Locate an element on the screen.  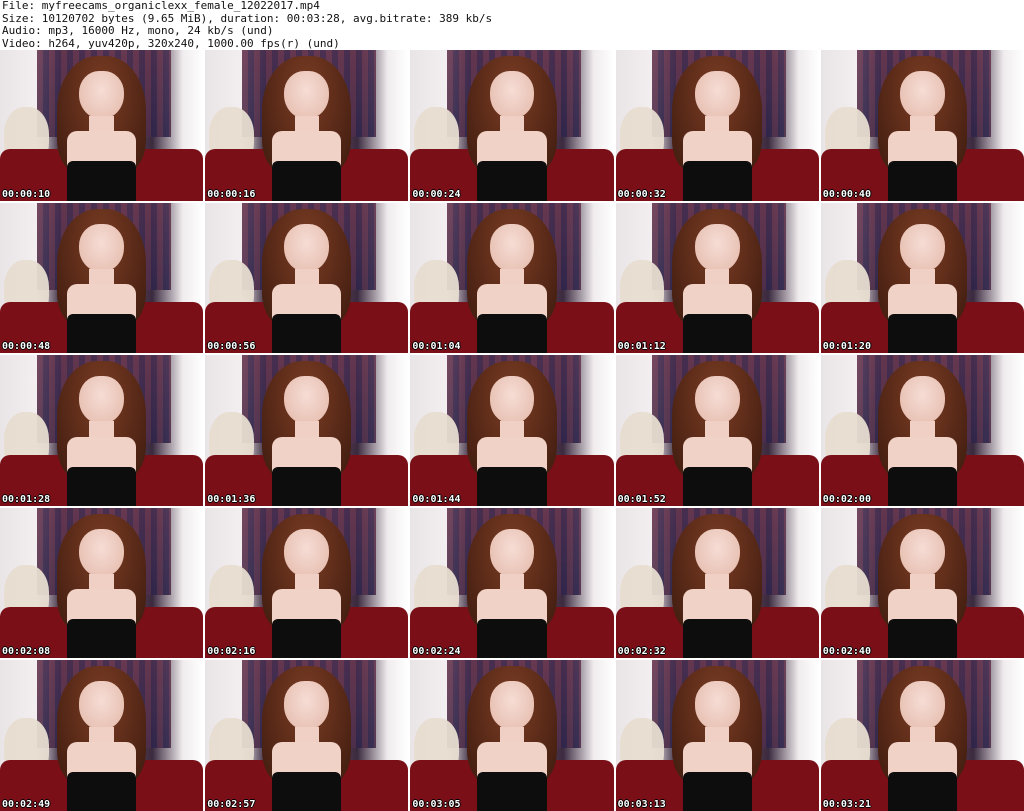
video-thumbnail: 00:02:32 is located at coordinates (717, 583).